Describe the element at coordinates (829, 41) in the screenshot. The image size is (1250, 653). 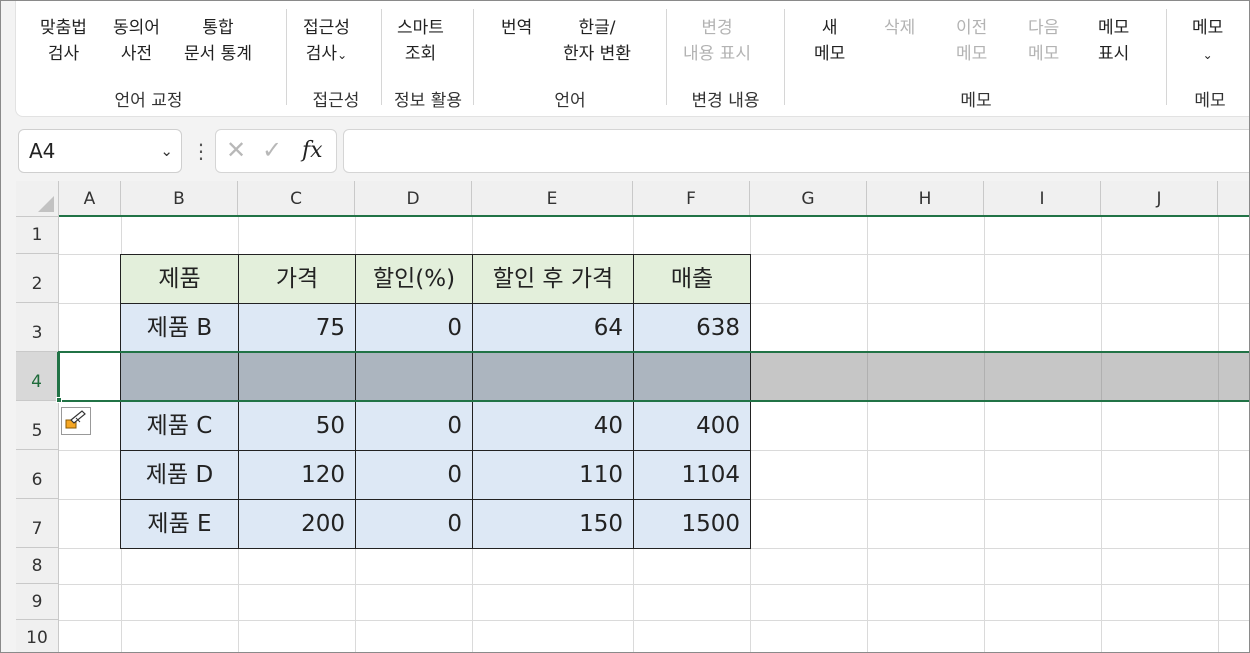
I see `new-comment-button: 새 메모` at that location.